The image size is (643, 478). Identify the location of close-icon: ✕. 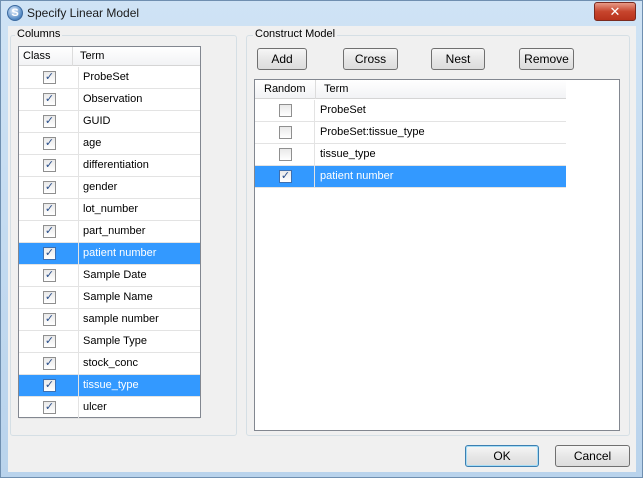
(615, 11).